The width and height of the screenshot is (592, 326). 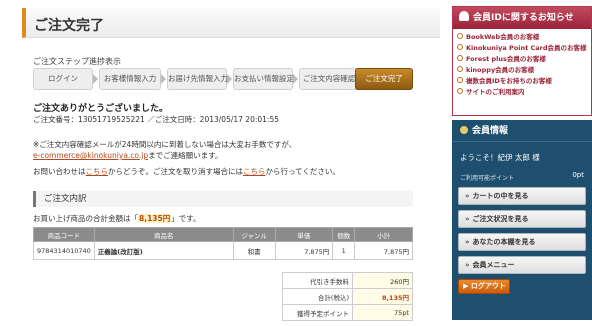 I want to click on member-heading: 会員情報, so click(x=522, y=131).